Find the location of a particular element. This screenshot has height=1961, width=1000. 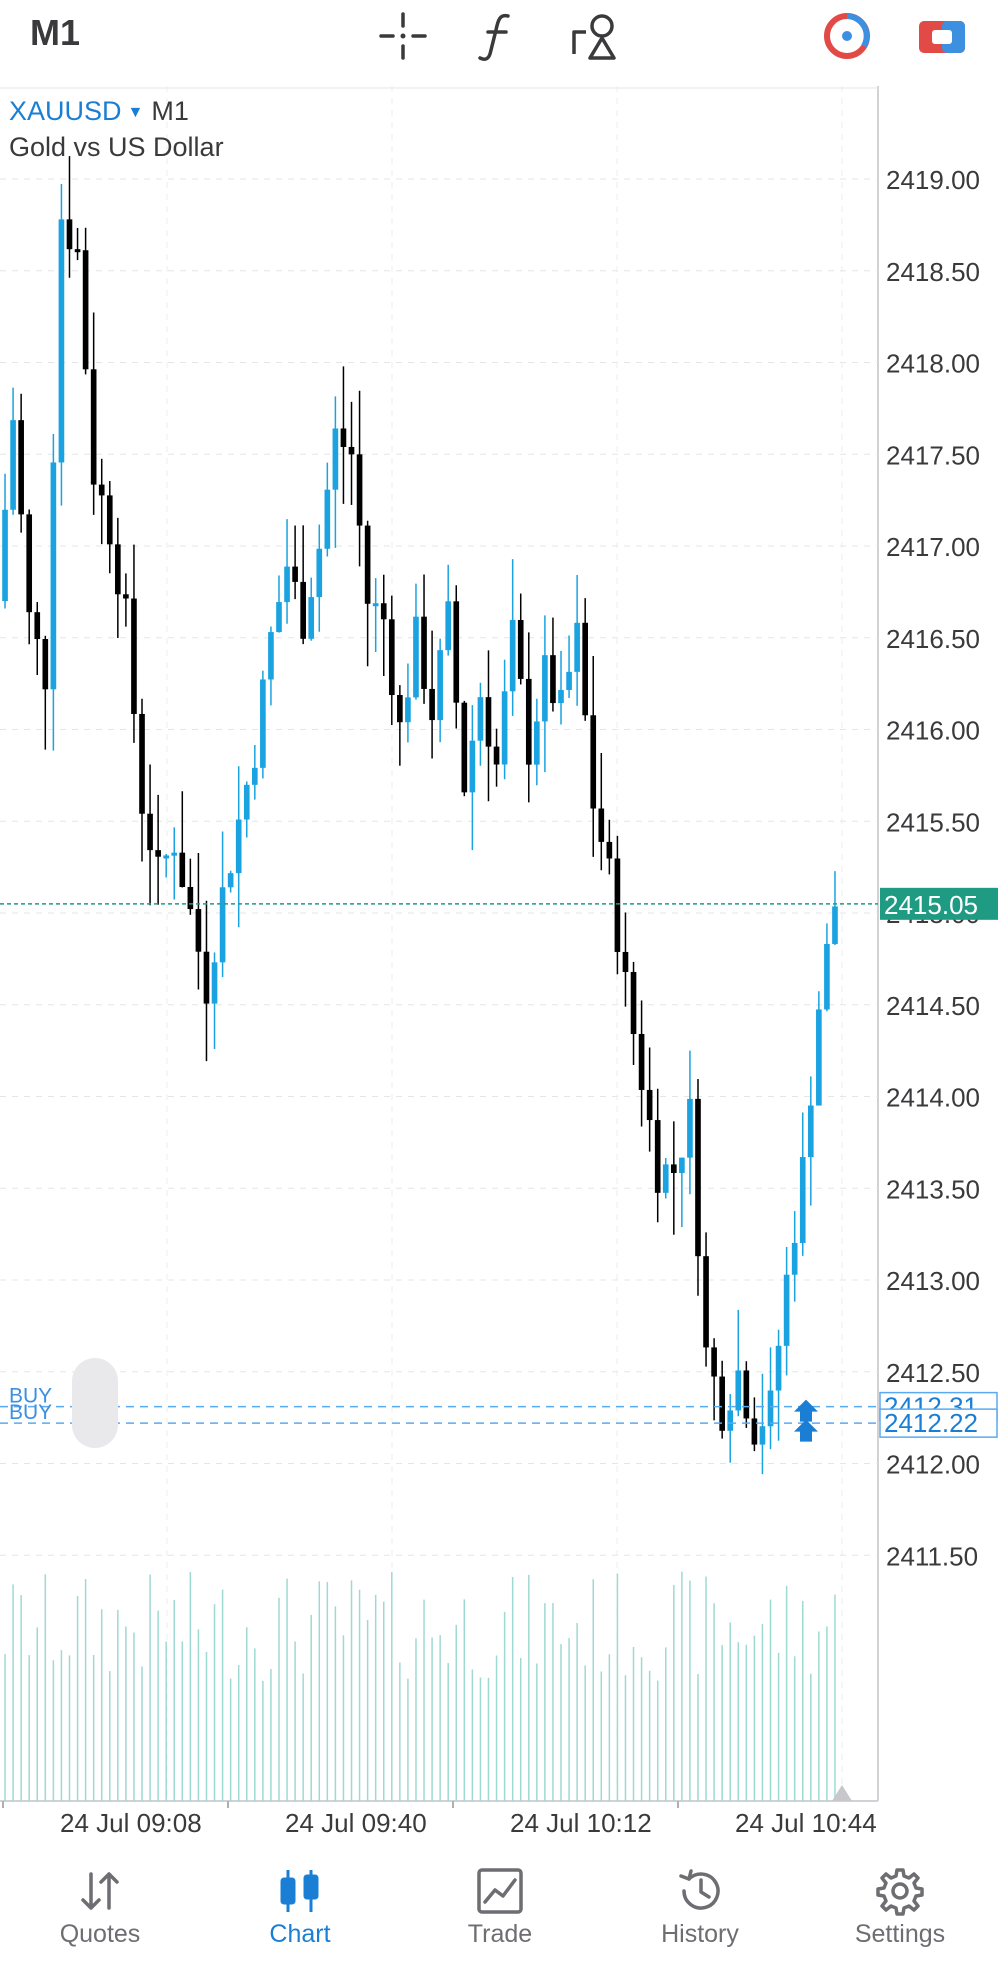

tab-quotes: Quotes is located at coordinates (100, 1909).